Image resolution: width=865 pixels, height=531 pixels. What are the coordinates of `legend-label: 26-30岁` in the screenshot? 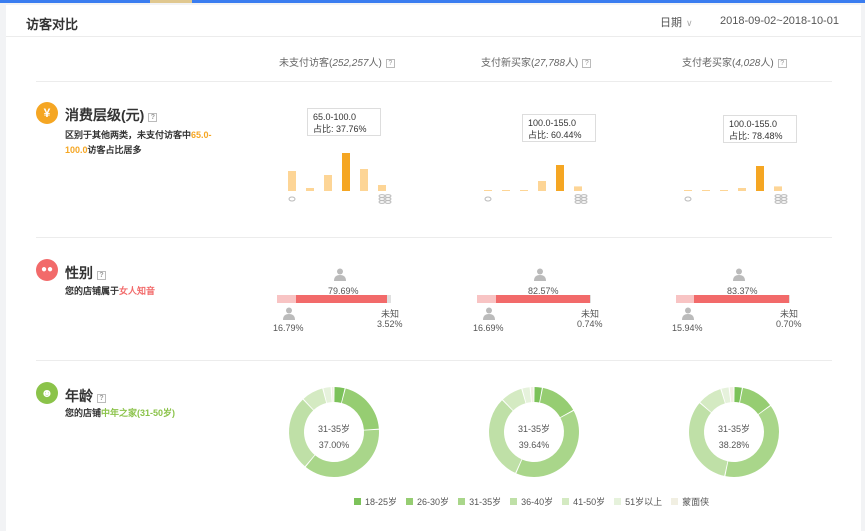 It's located at (433, 502).